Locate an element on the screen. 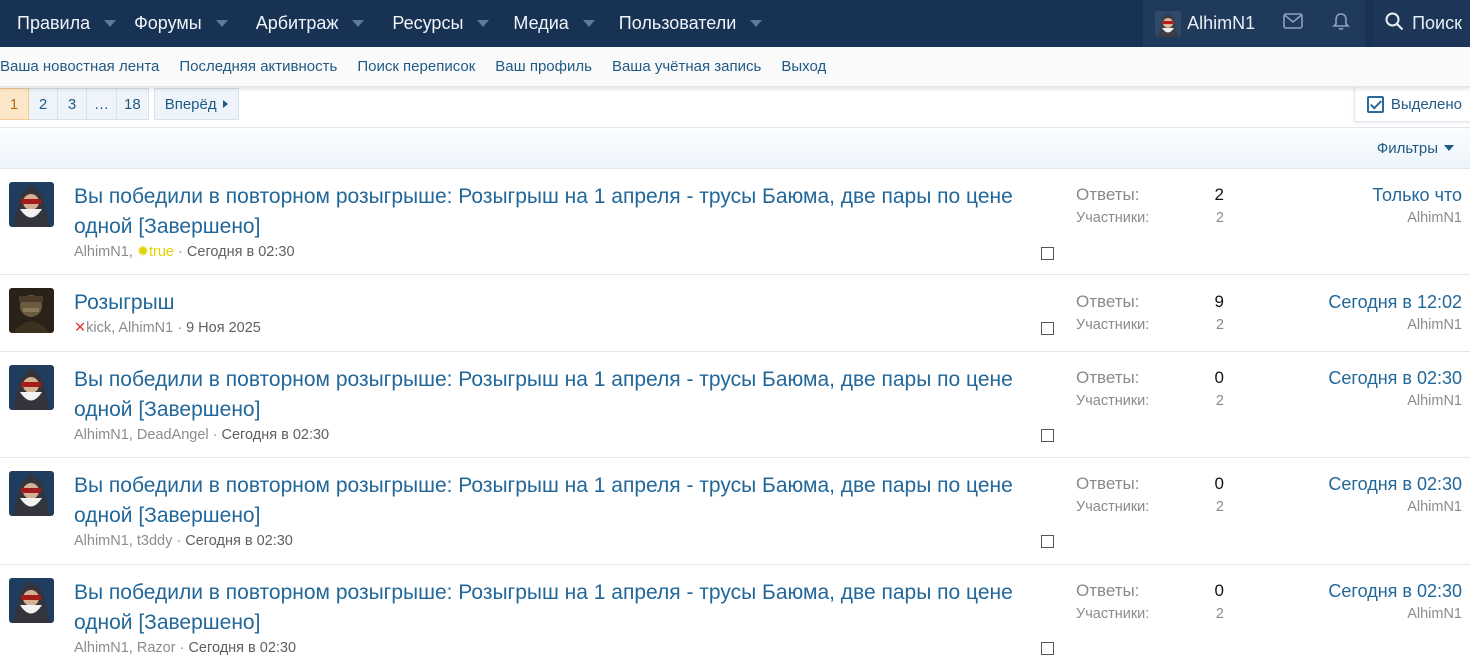  search-icon is located at coordinates (1398, 24).